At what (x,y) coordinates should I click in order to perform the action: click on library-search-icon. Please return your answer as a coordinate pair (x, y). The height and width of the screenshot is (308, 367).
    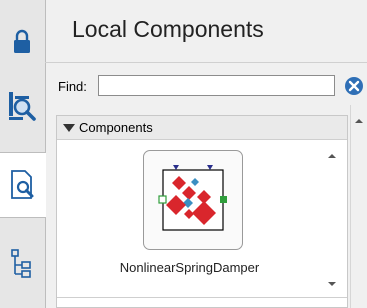
    Looking at the image, I should click on (22, 106).